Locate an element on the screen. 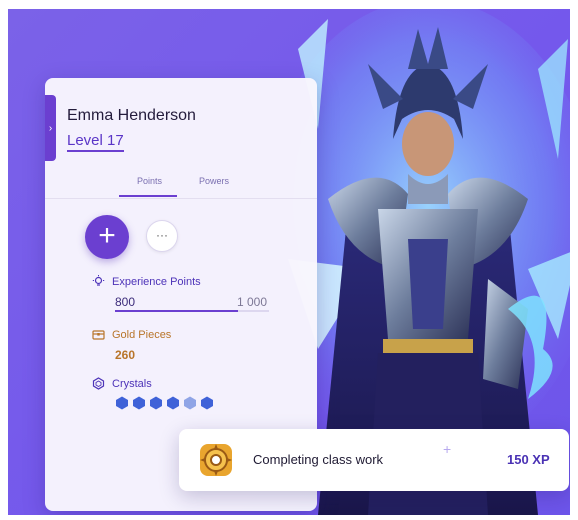 The width and height of the screenshot is (578, 520). crystals-label: Crystals is located at coordinates (122, 383).